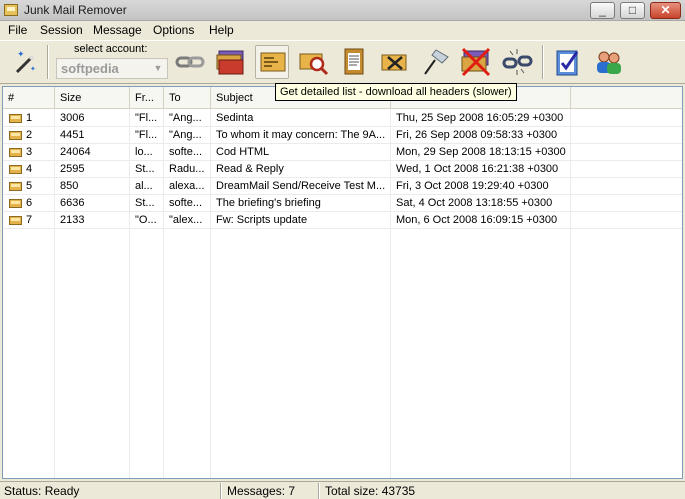  What do you see at coordinates (42, 491) in the screenshot?
I see `status-text: Status: Ready` at bounding box center [42, 491].